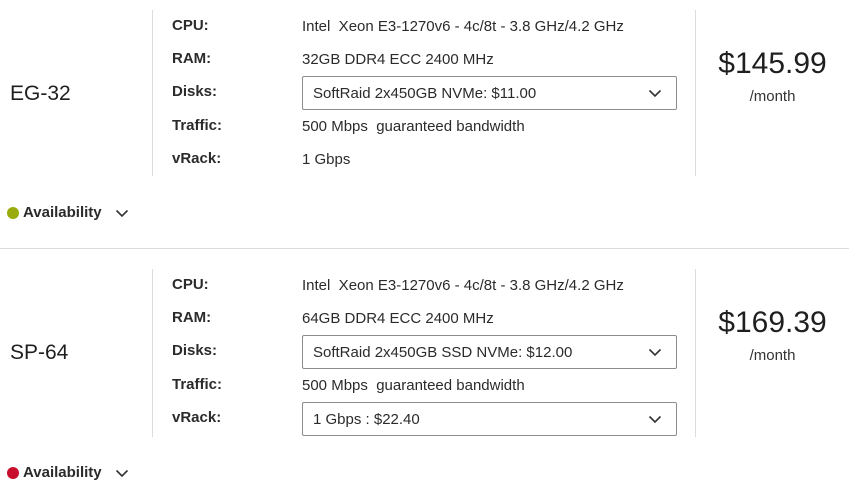 Image resolution: width=849 pixels, height=499 pixels. What do you see at coordinates (772, 322) in the screenshot?
I see `price: $169.39` at bounding box center [772, 322].